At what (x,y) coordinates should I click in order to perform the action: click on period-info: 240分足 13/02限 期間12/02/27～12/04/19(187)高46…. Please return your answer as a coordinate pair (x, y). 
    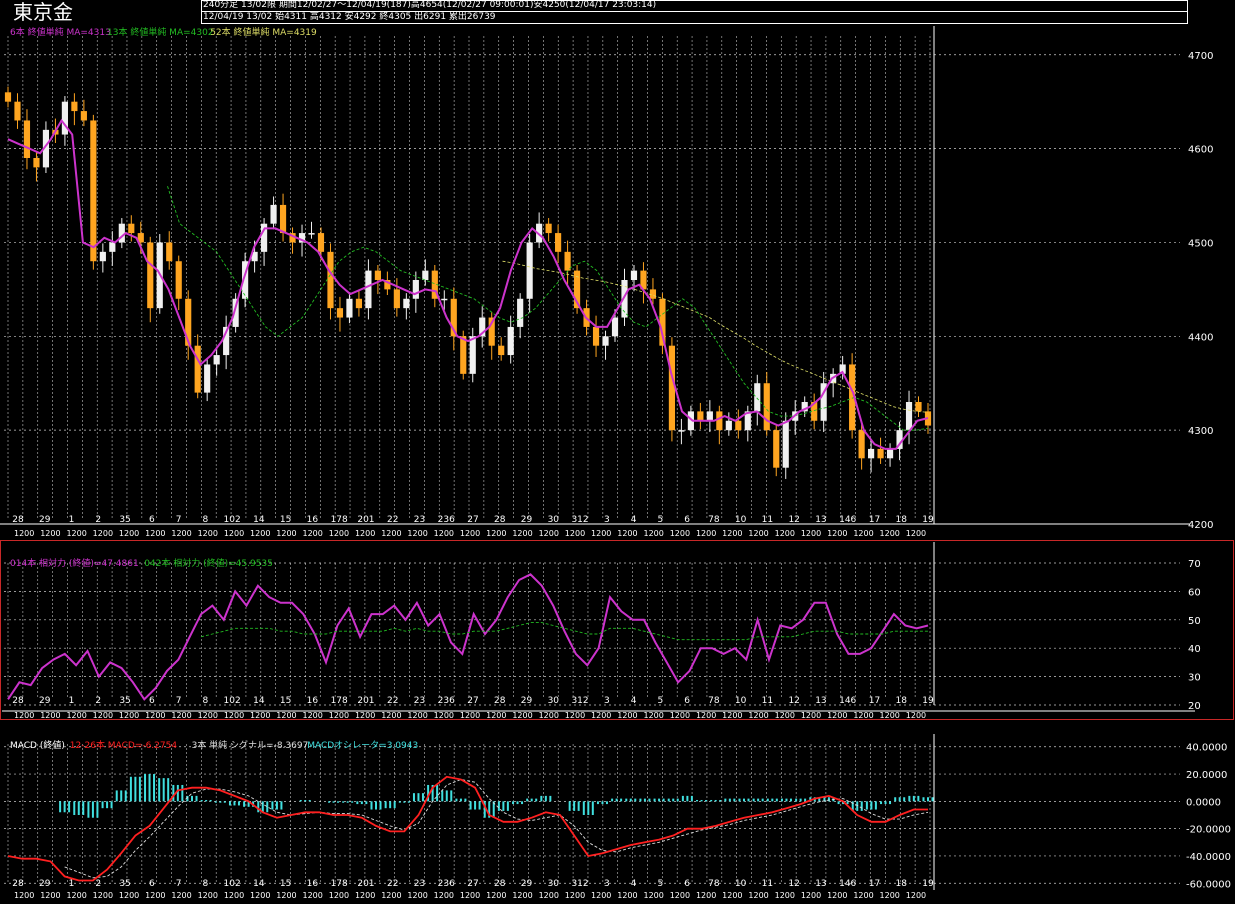
    Looking at the image, I should click on (430, 5).